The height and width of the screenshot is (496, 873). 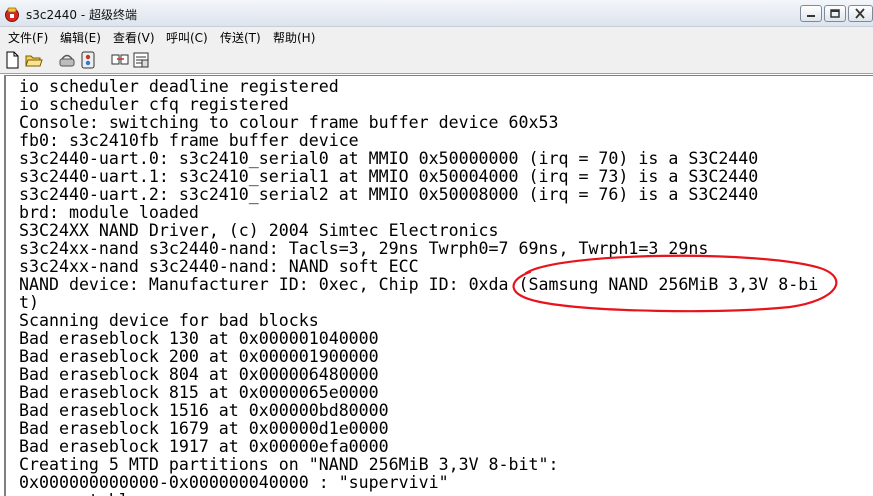 What do you see at coordinates (34, 60) in the screenshot?
I see `open-folder-icon` at bounding box center [34, 60].